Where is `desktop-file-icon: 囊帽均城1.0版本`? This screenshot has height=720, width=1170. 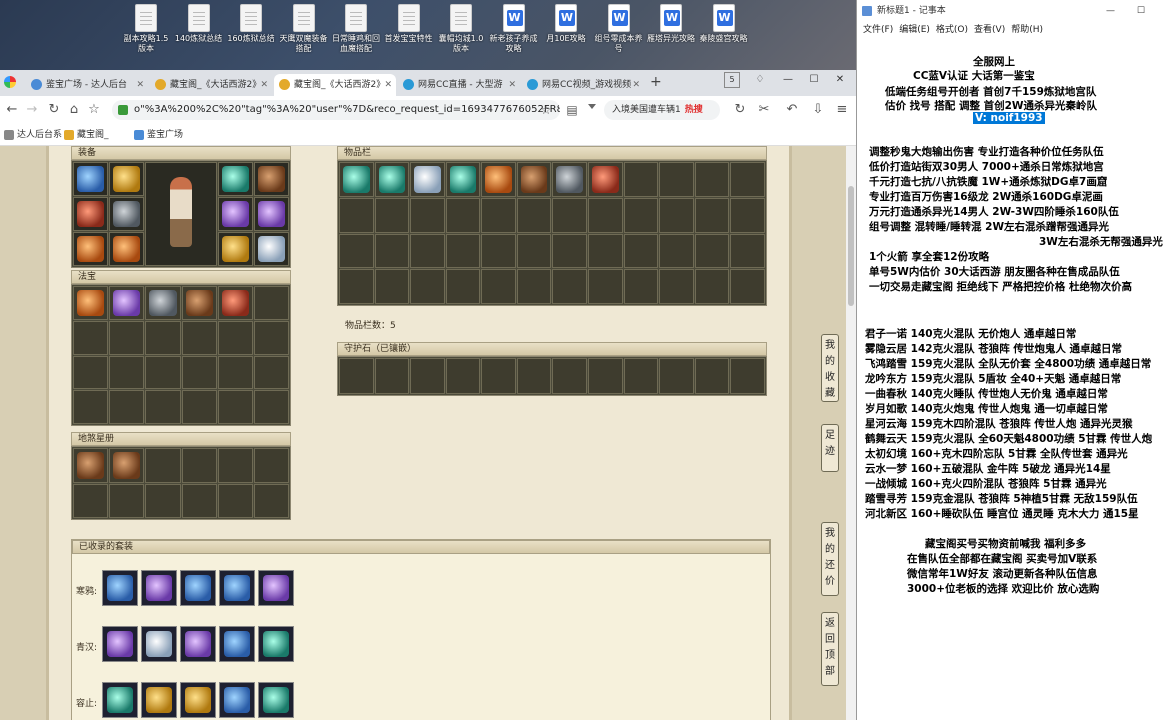 desktop-file-icon: 囊帽均城1.0版本 is located at coordinates (461, 29).